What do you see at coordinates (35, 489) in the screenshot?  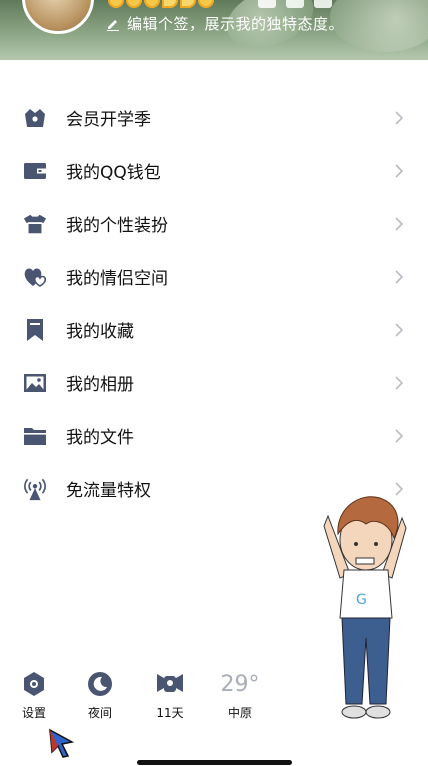 I see `antenna-icon` at bounding box center [35, 489].